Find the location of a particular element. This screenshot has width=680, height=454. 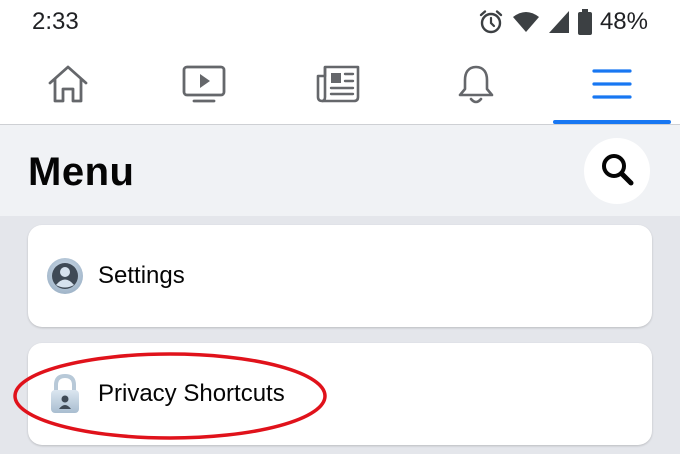

page-title: Menu is located at coordinates (81, 172).